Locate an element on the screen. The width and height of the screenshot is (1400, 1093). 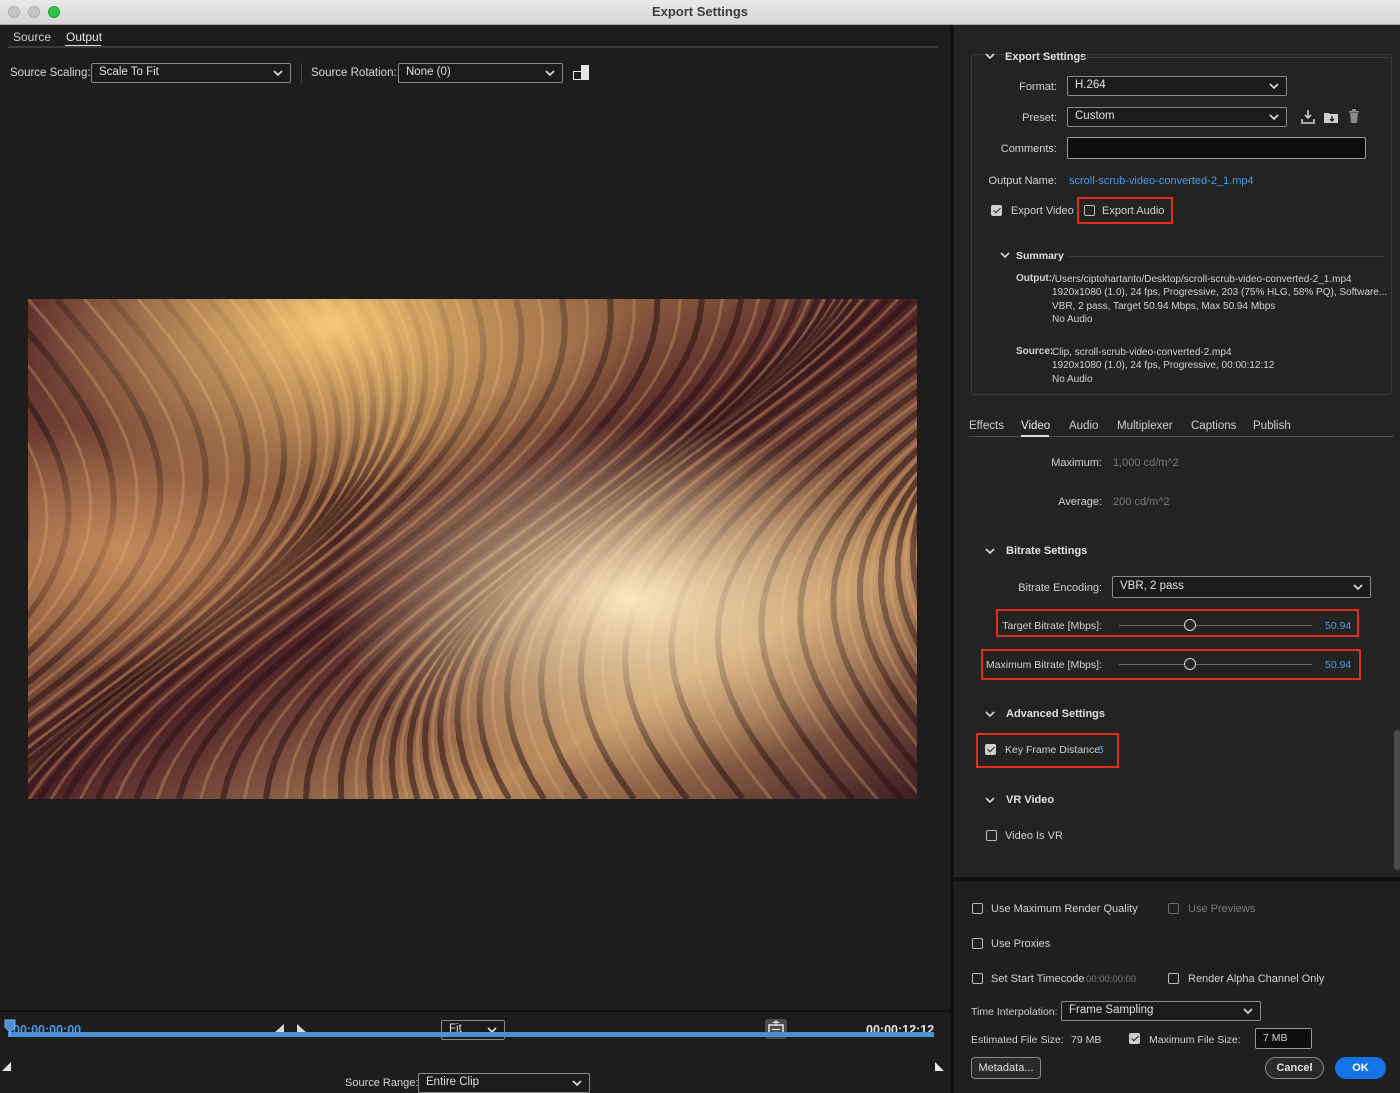
maximum-bitrate-slider-track is located at coordinates (1215, 664).